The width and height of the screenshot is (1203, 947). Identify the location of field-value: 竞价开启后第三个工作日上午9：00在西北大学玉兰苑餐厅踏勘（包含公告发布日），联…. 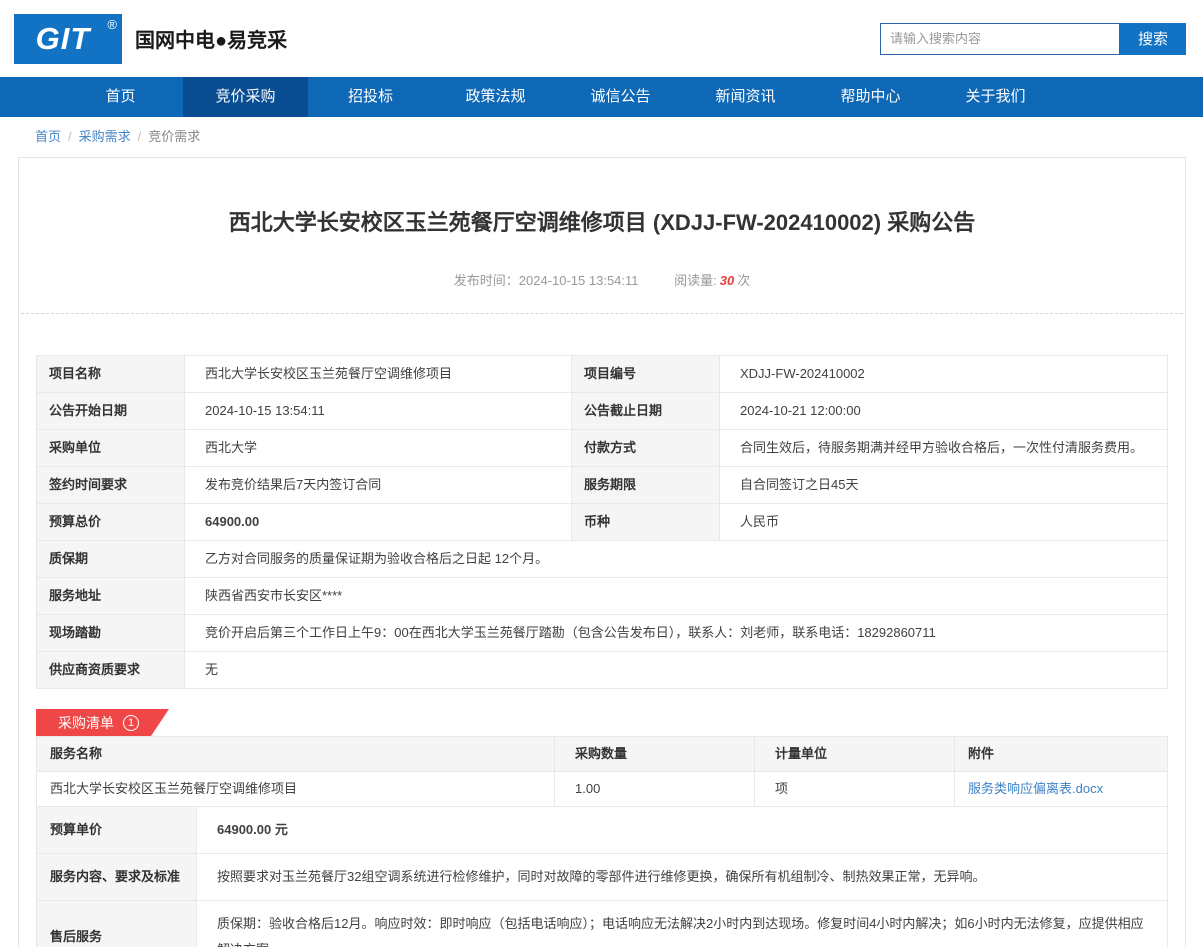
(676, 633).